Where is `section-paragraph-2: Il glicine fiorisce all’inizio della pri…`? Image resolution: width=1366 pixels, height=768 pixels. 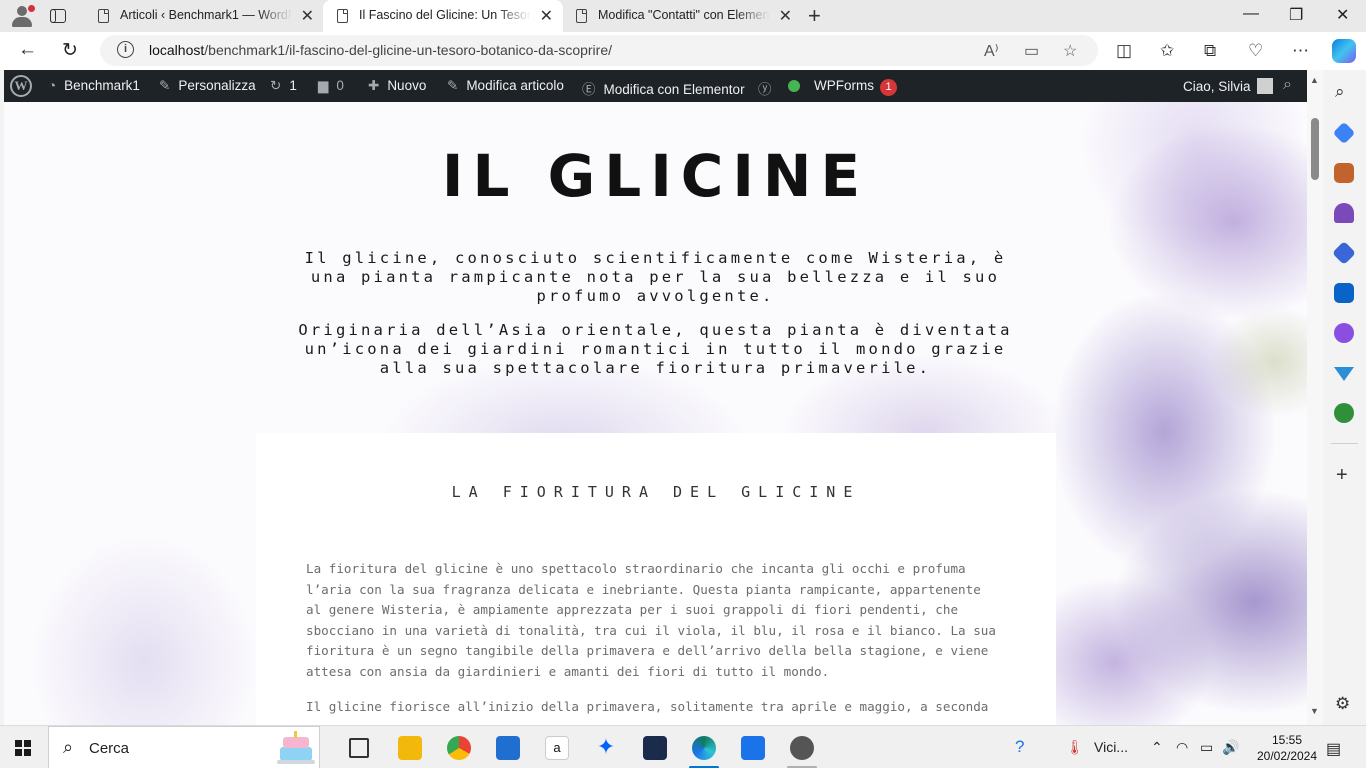
section-paragraph-2: Il glicine fiorisce all’inizio della pri… is located at coordinates (647, 706).